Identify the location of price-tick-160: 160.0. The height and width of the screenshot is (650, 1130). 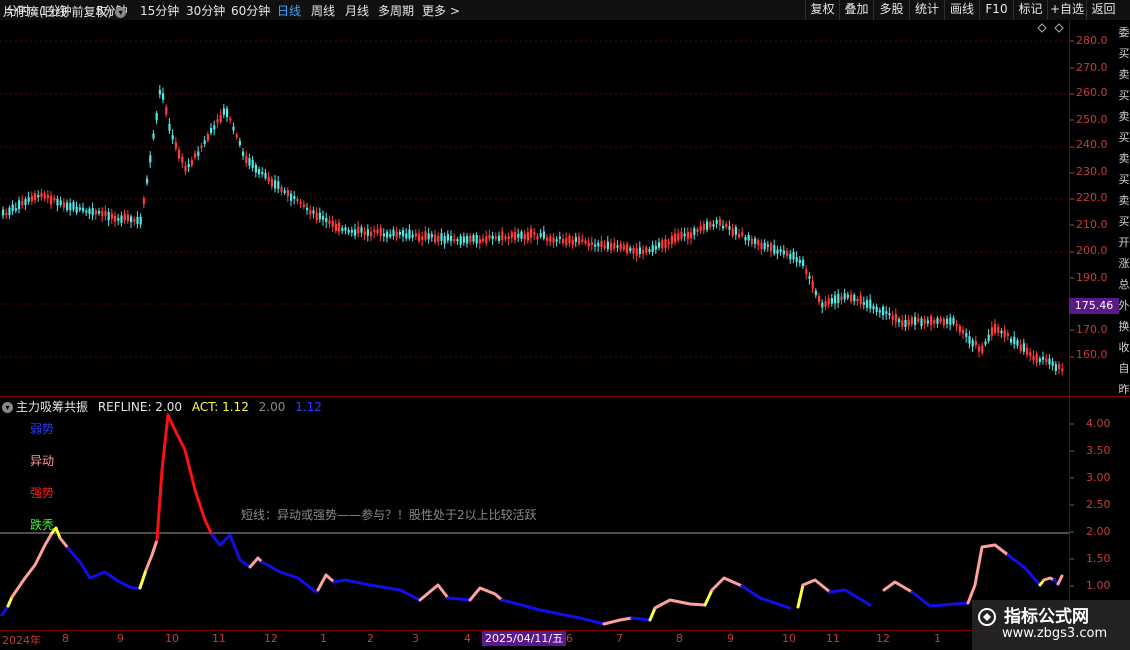
(1092, 354).